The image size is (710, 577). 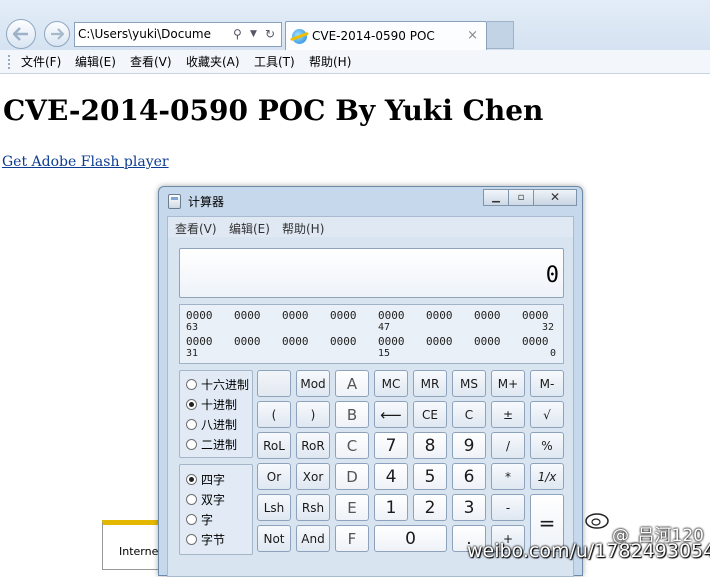 What do you see at coordinates (313, 507) in the screenshot?
I see `key-rsh: Rsh` at bounding box center [313, 507].